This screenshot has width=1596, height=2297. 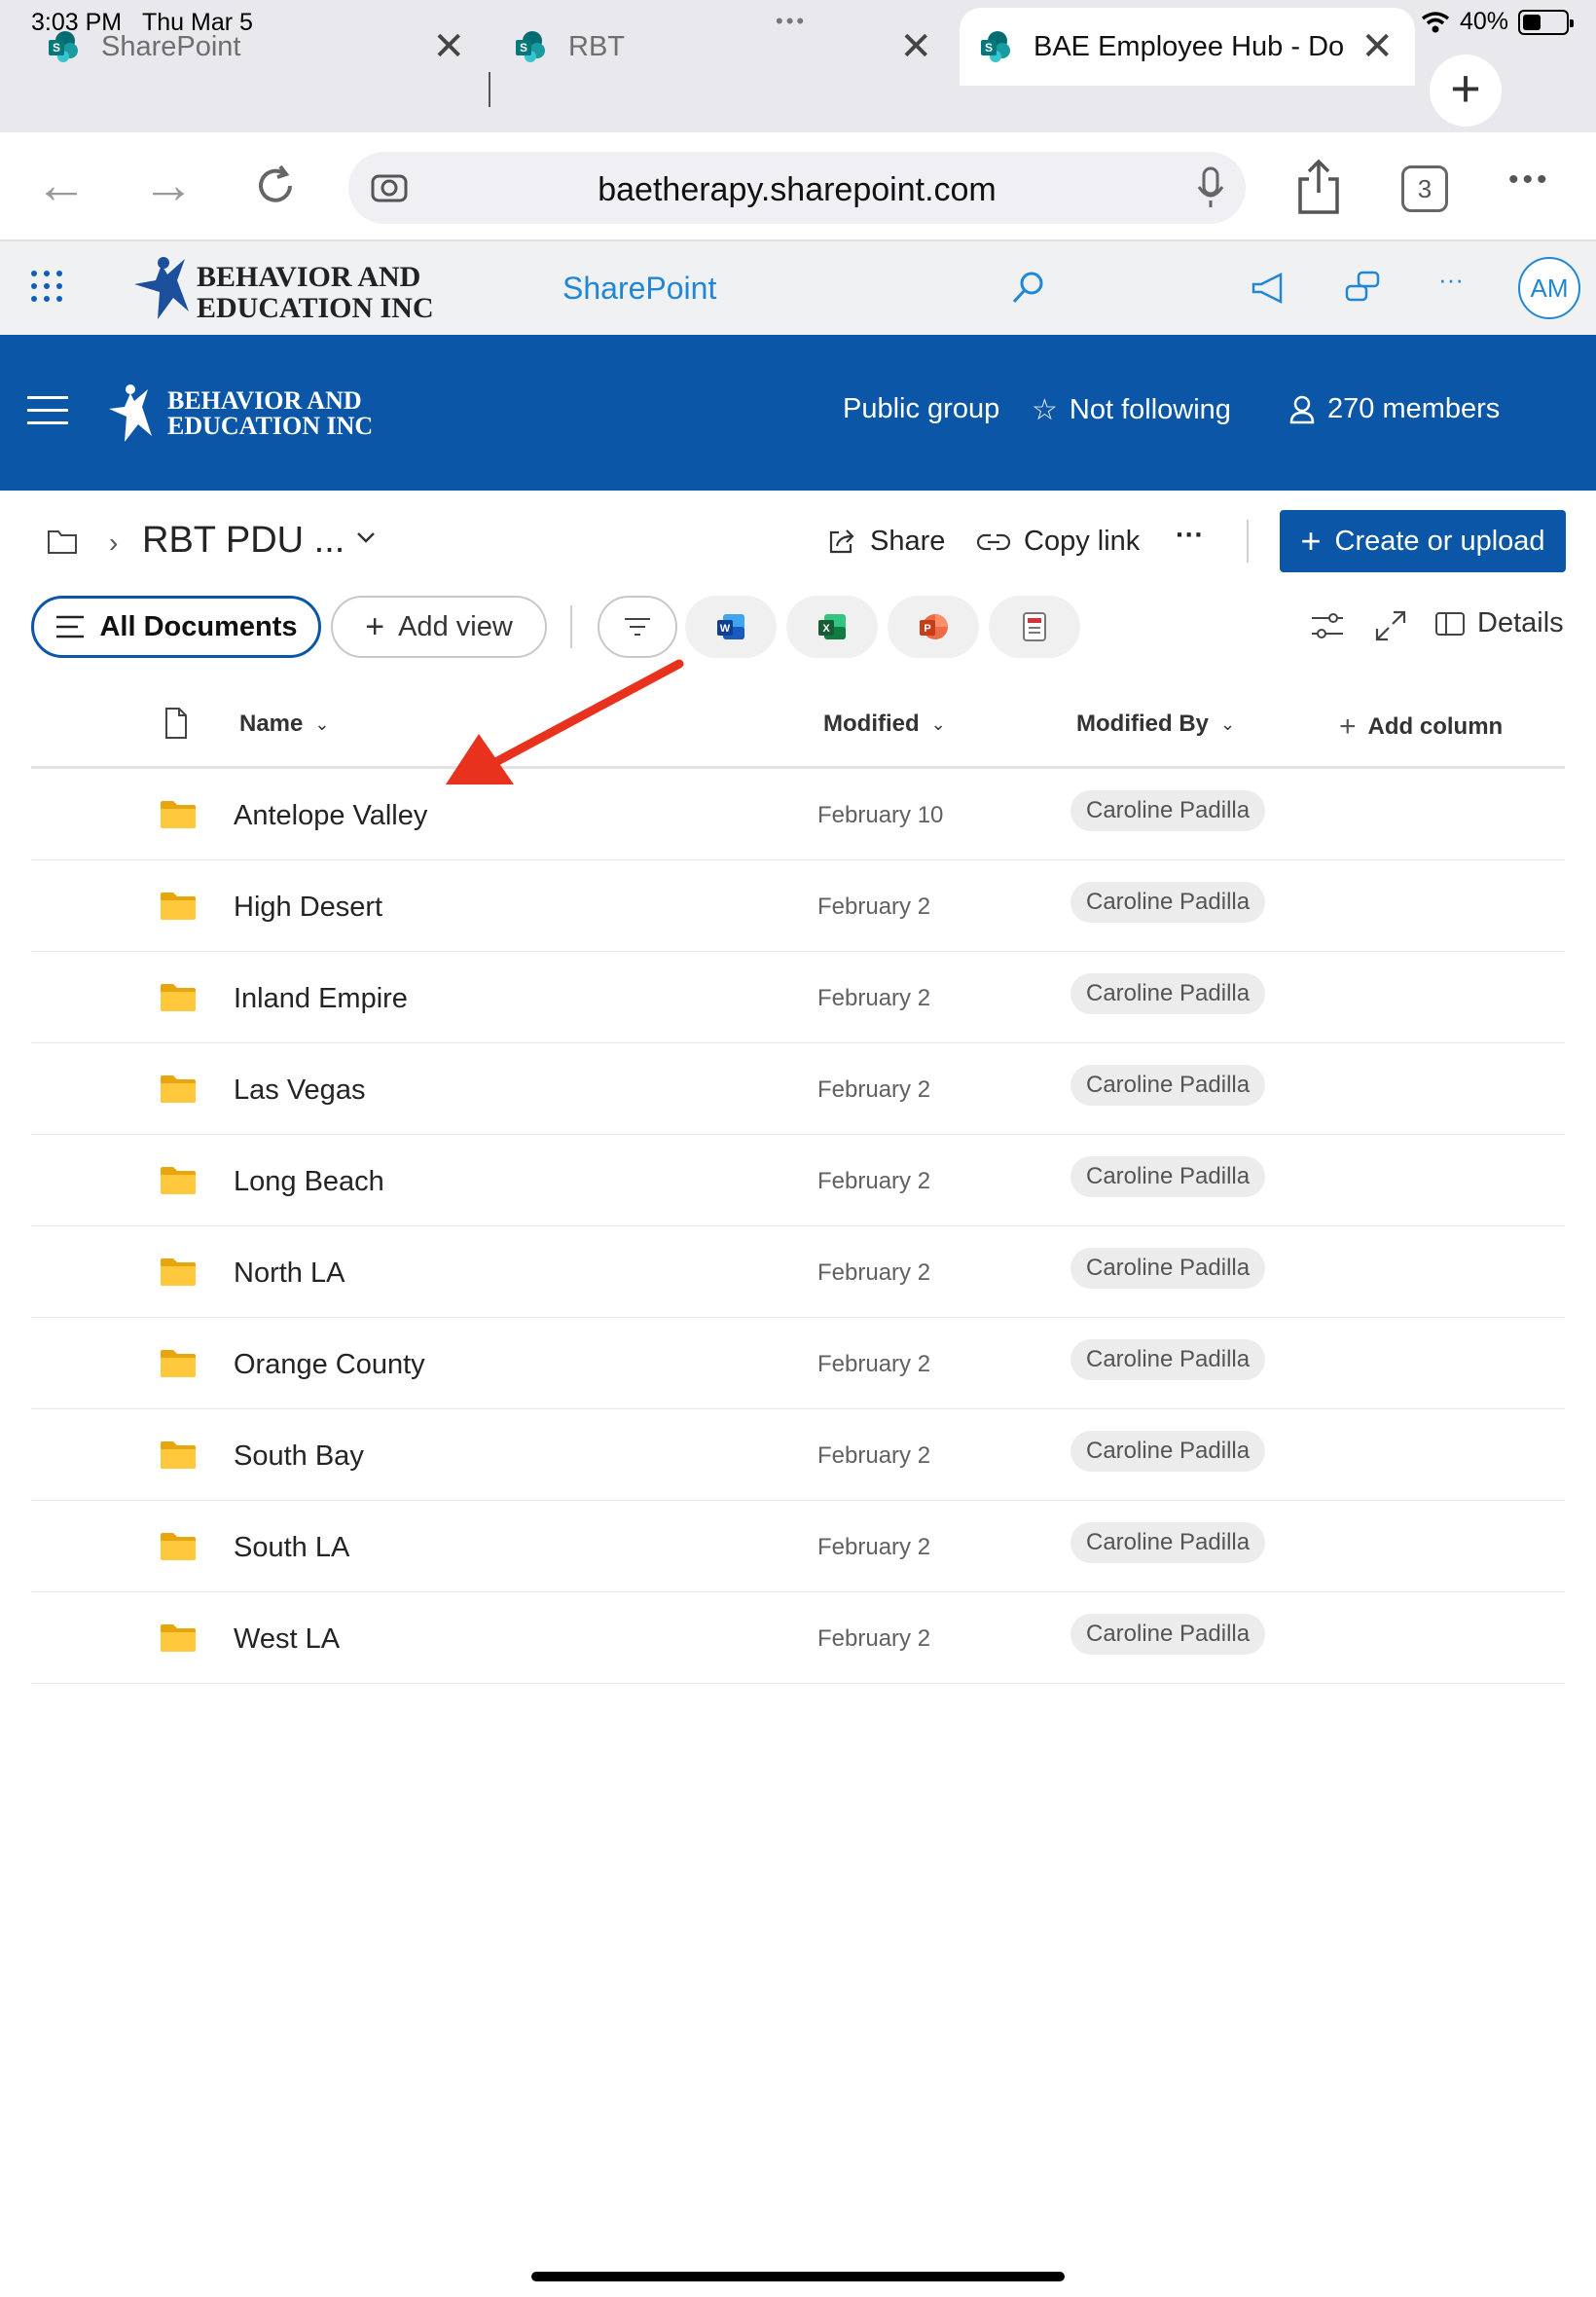 I want to click on back-arrow-icon: ←, so click(x=61, y=185).